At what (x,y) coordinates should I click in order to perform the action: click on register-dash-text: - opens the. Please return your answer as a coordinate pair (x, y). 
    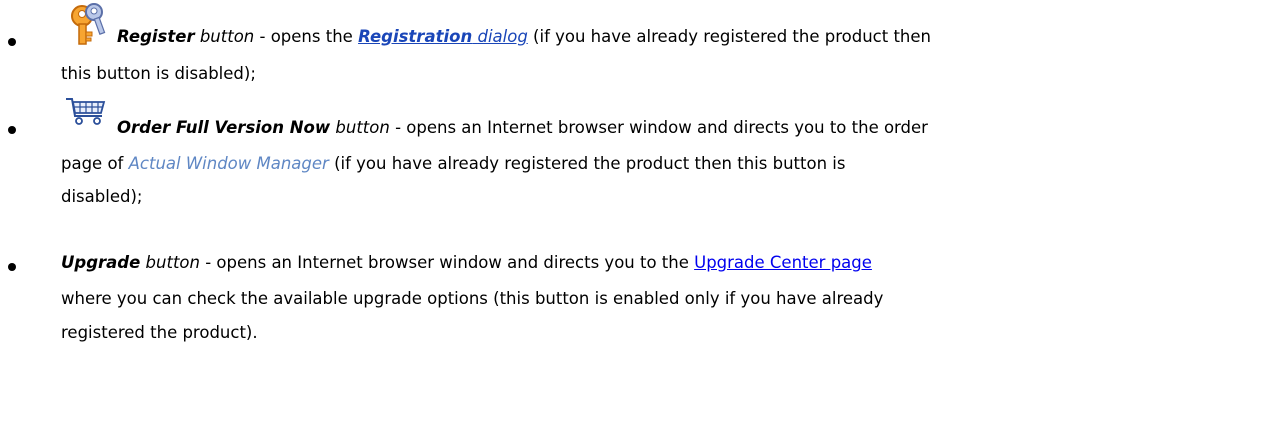
    Looking at the image, I should click on (306, 36).